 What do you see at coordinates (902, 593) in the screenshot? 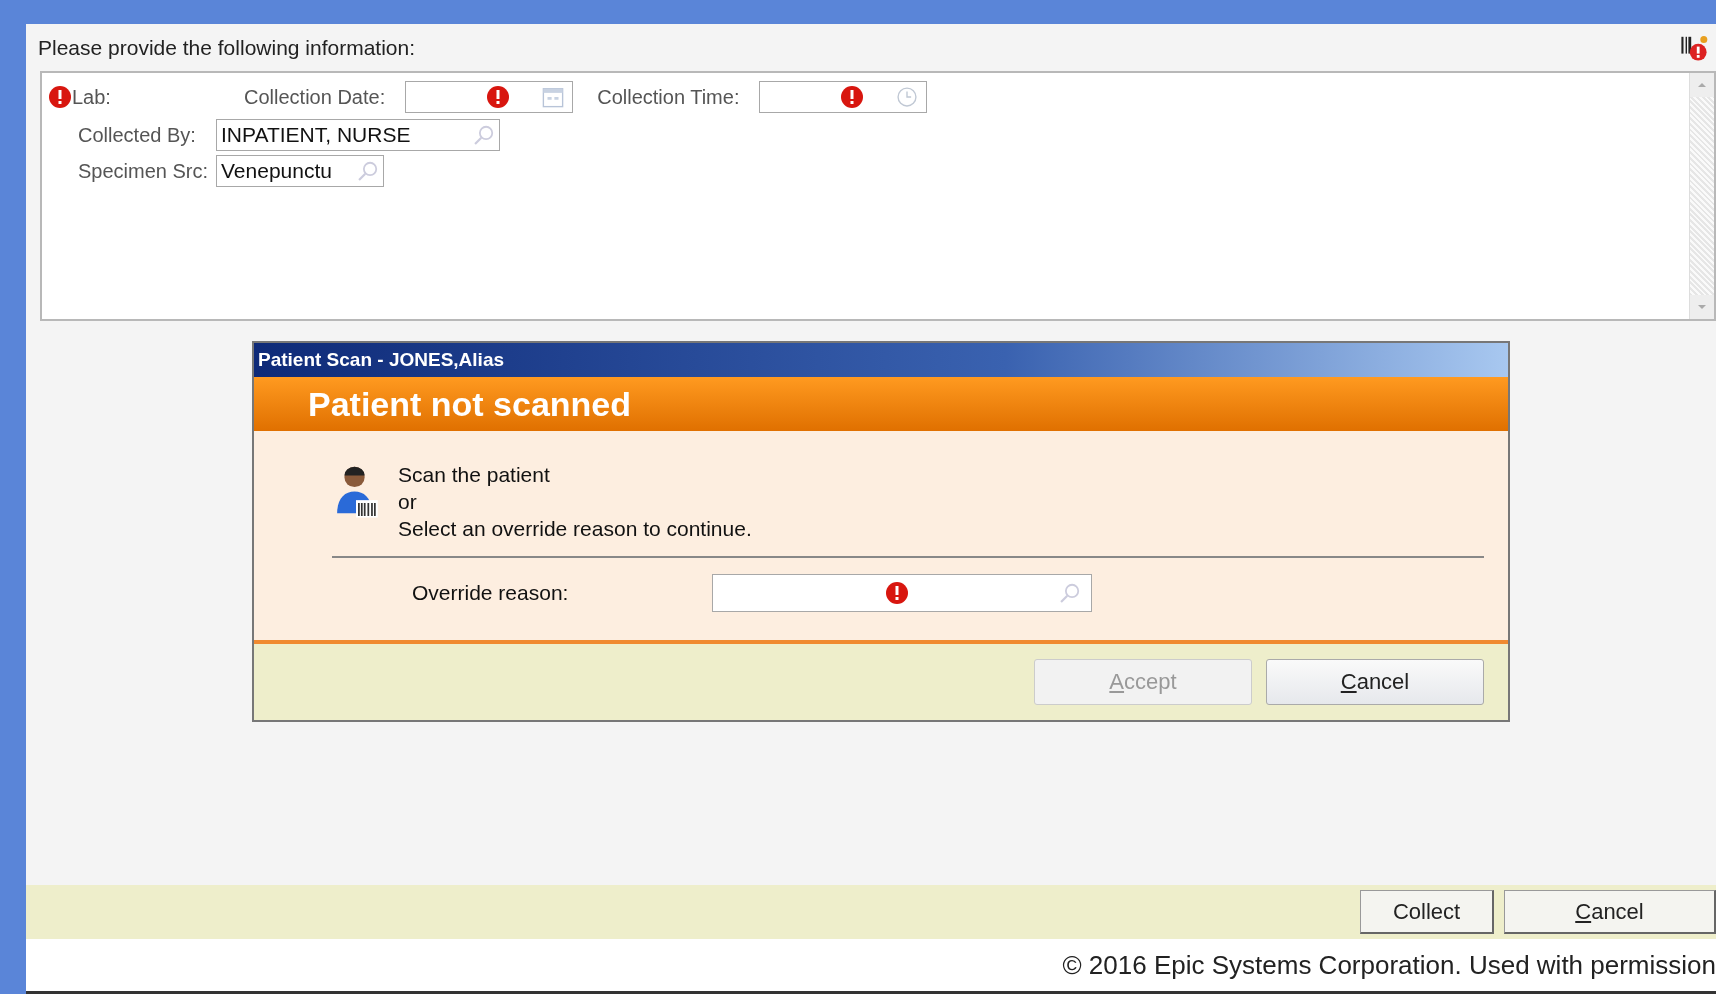
I see `override-reason-field` at bounding box center [902, 593].